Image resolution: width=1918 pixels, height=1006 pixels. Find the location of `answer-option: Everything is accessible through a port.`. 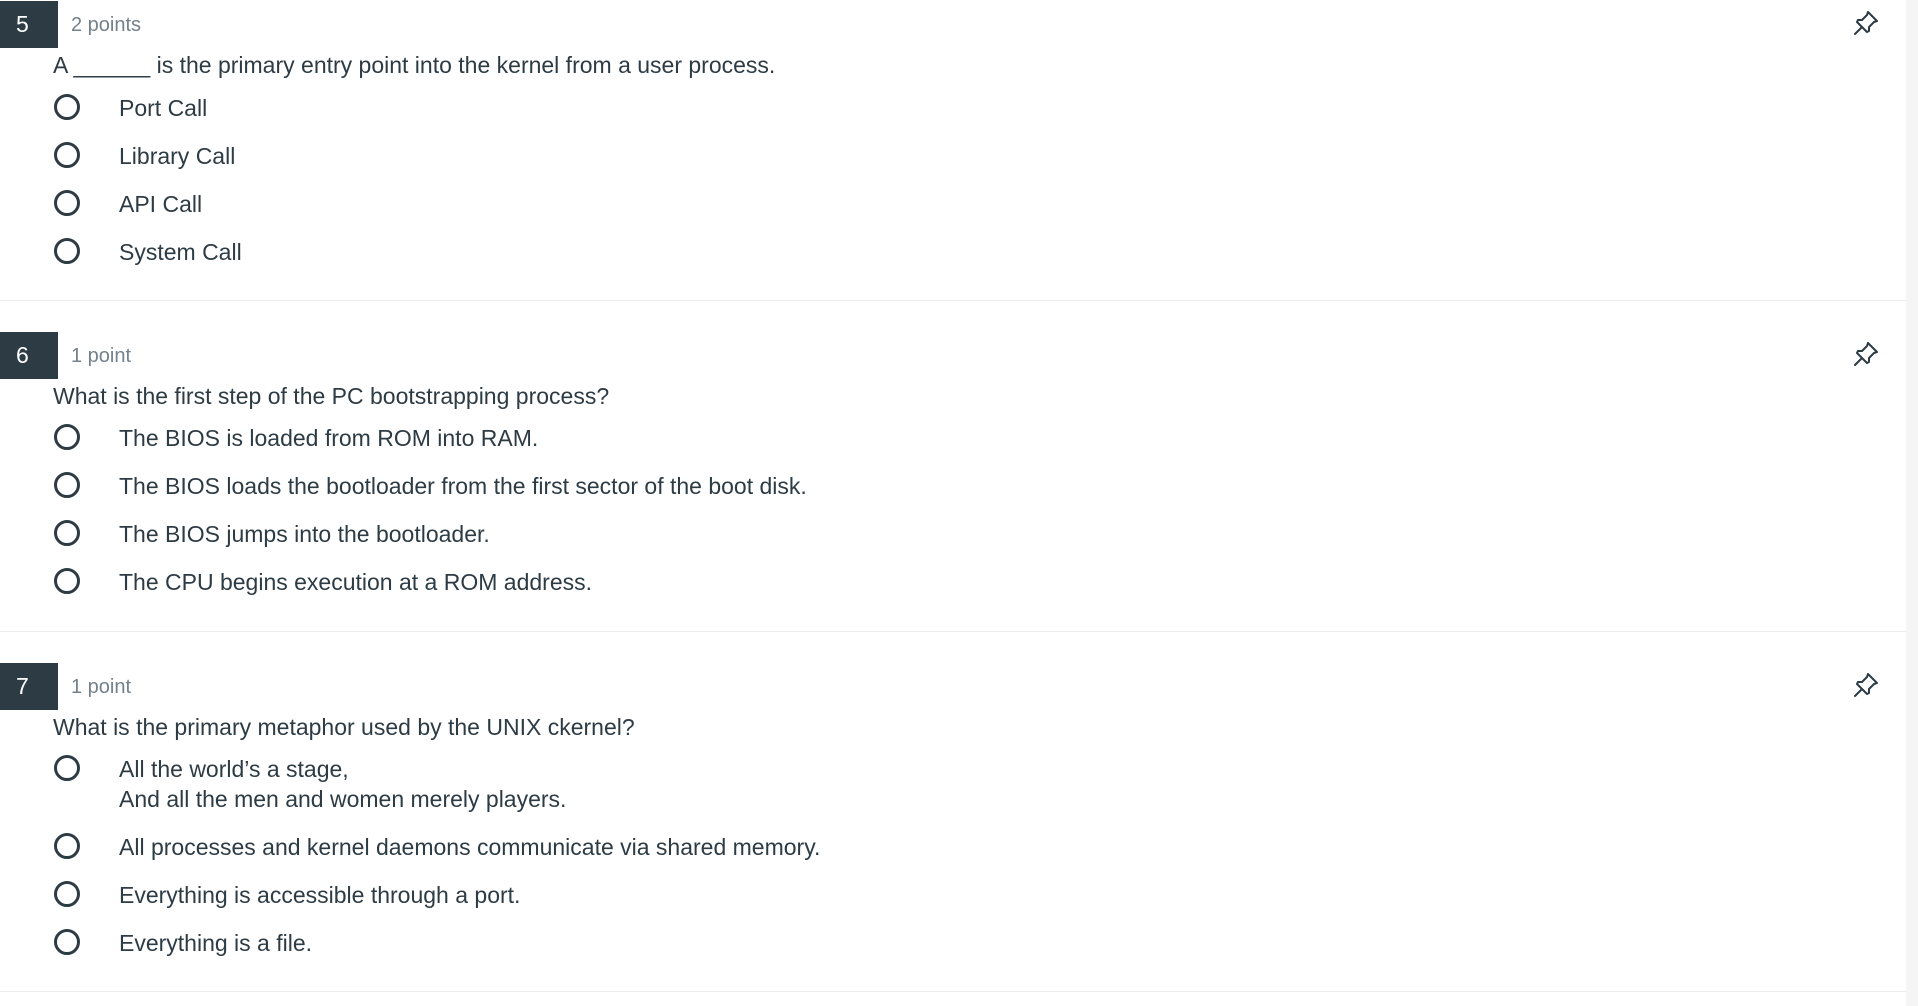

answer-option: Everything is accessible through a port. is located at coordinates (503, 897).